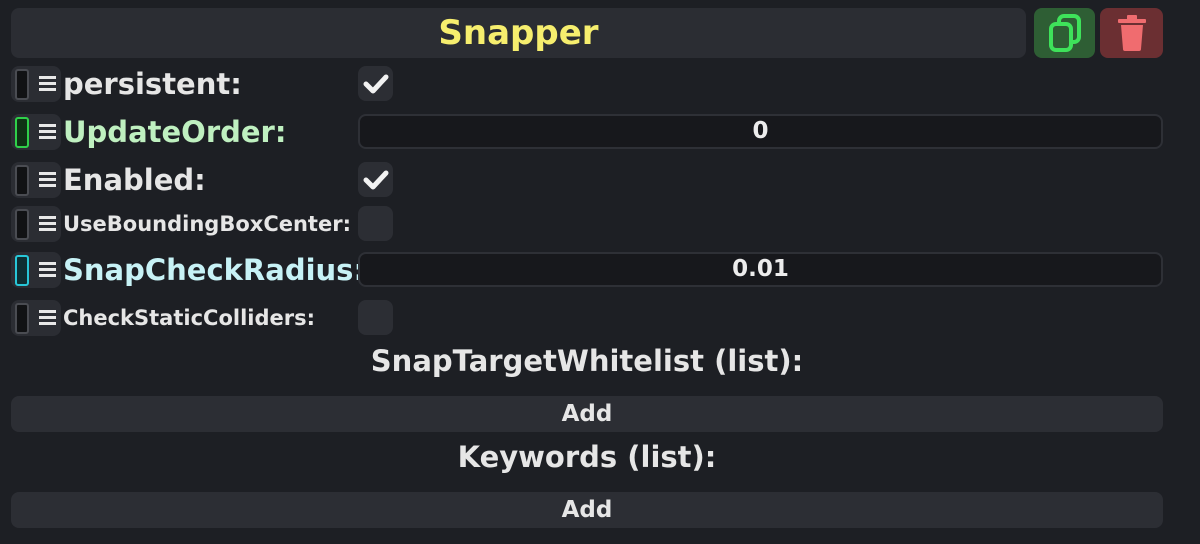  What do you see at coordinates (587, 180) in the screenshot?
I see `field-row-enabled: Enabled:` at bounding box center [587, 180].